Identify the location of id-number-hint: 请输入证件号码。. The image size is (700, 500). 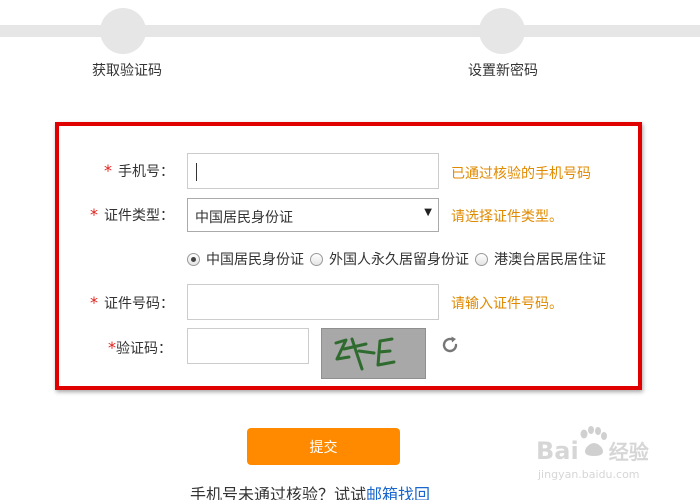
(507, 304).